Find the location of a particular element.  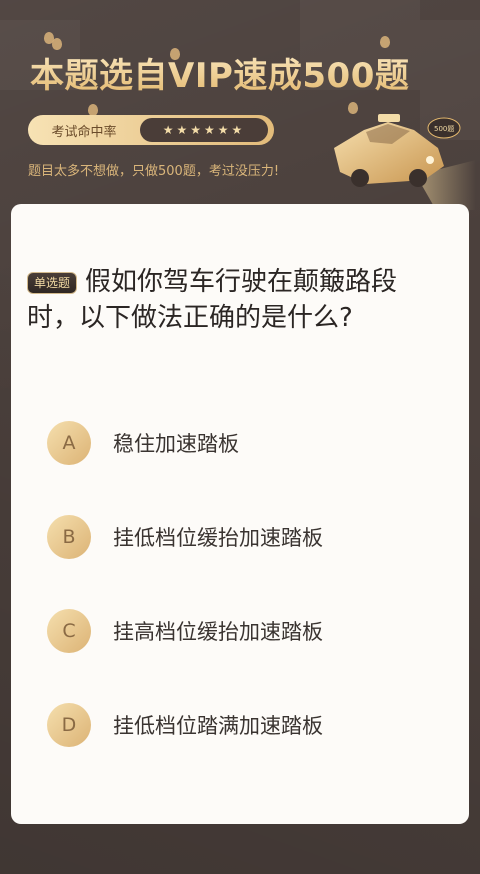

car-illustration-icon: 500题 is located at coordinates (405, 162).